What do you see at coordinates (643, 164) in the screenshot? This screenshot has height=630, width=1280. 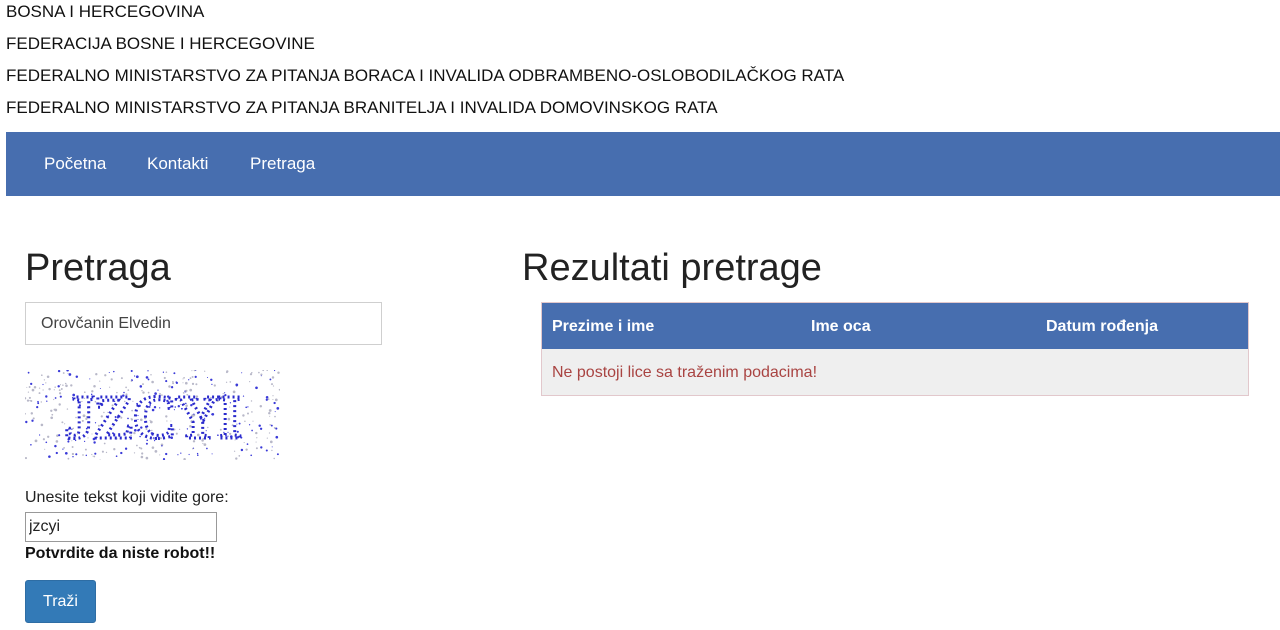 I see `navbar: Početna Kontakti Pretraga` at bounding box center [643, 164].